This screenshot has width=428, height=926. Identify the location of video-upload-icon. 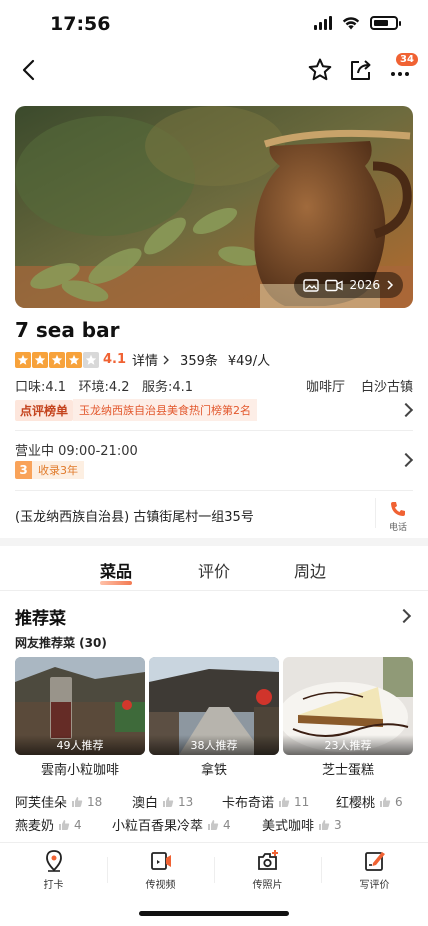
(160, 861).